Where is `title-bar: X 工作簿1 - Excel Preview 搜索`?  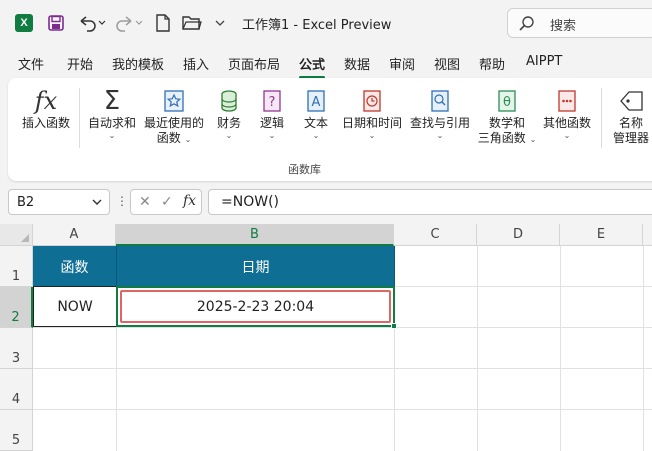
title-bar: X 工作簿1 - Excel Preview 搜索 is located at coordinates (326, 23).